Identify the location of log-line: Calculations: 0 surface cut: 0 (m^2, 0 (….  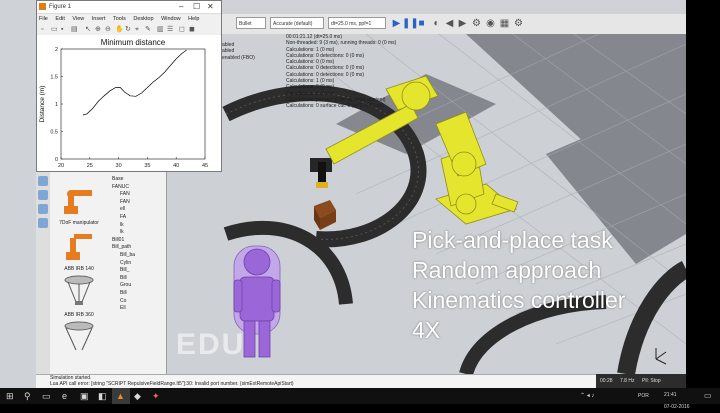
(335, 106).